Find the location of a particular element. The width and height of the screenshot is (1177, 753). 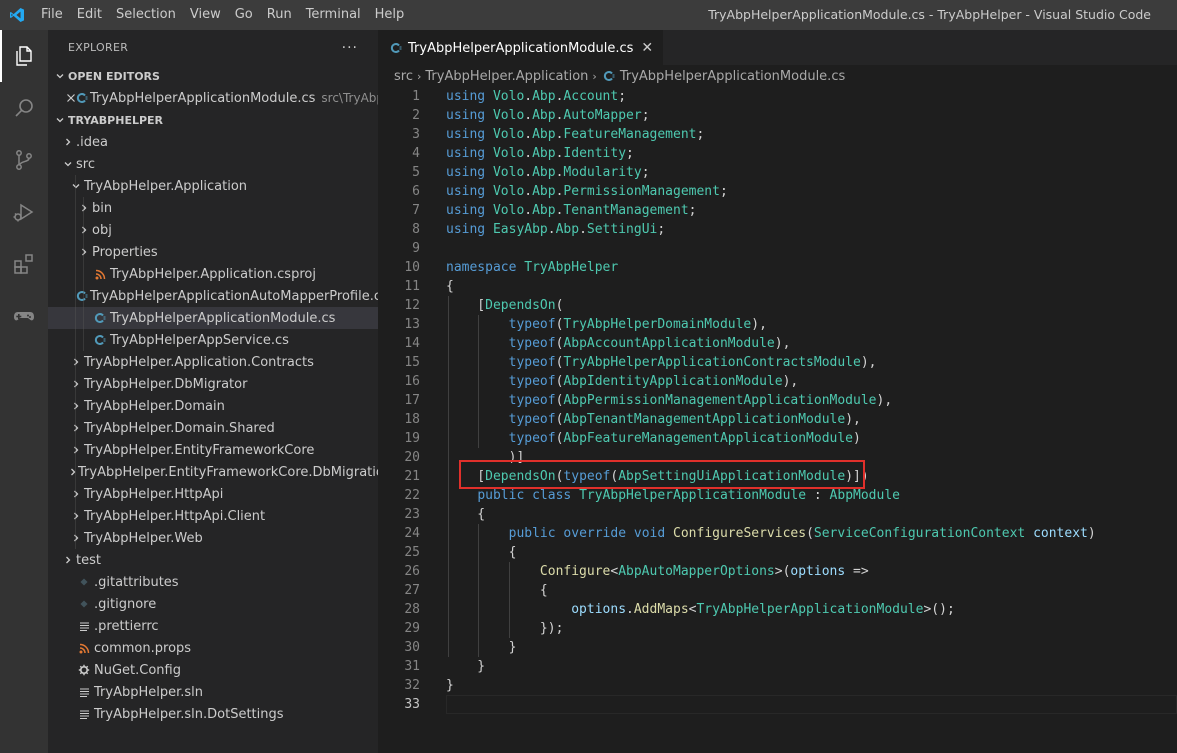

code-line: 29 }); is located at coordinates (777, 628).